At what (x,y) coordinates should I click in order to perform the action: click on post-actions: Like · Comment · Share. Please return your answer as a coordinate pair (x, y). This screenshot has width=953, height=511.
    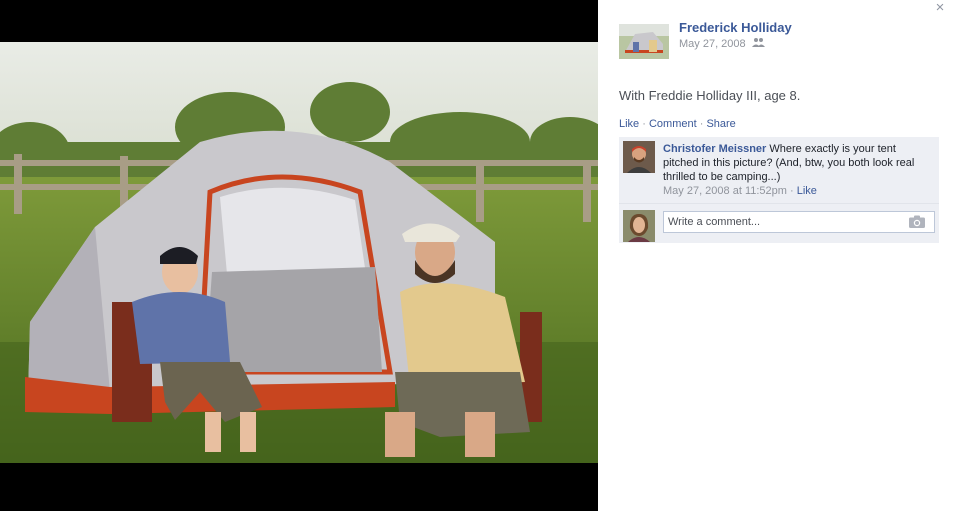
    Looking at the image, I should click on (677, 124).